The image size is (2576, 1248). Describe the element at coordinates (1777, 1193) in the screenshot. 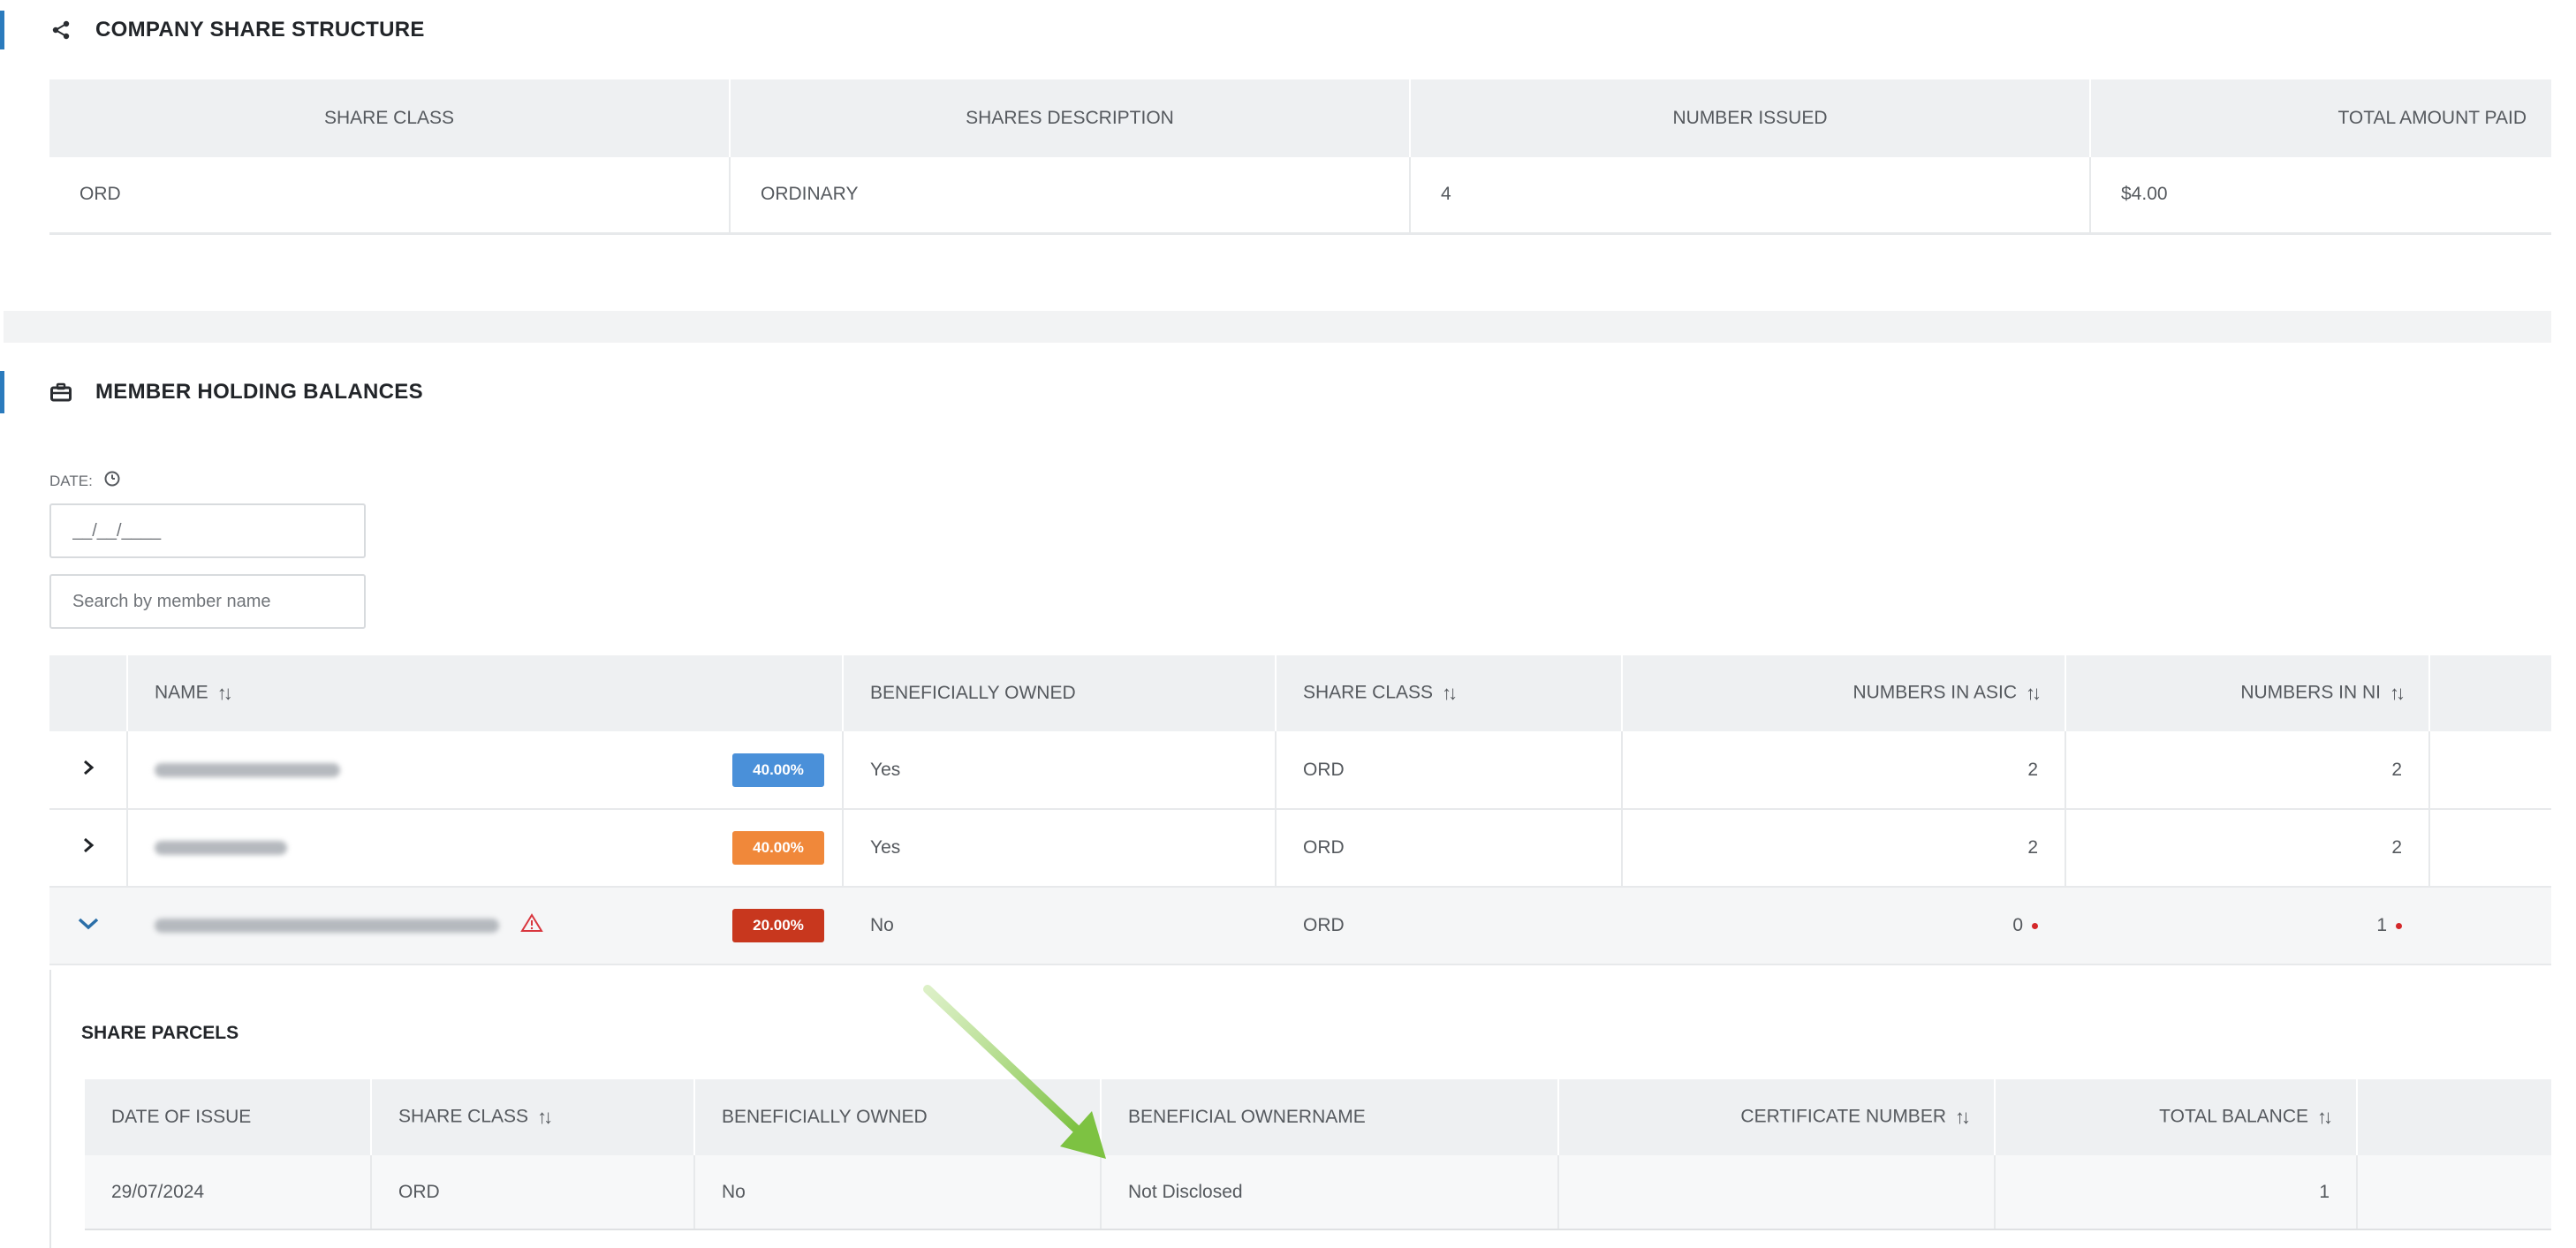

I see `cell-certificate-number` at that location.